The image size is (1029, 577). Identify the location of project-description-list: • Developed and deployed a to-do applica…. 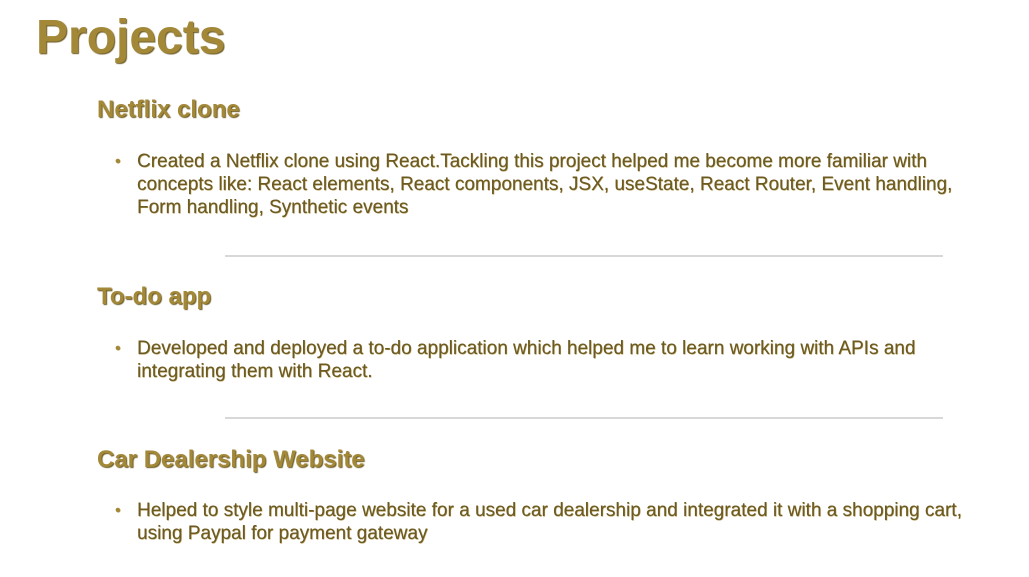
(537, 360).